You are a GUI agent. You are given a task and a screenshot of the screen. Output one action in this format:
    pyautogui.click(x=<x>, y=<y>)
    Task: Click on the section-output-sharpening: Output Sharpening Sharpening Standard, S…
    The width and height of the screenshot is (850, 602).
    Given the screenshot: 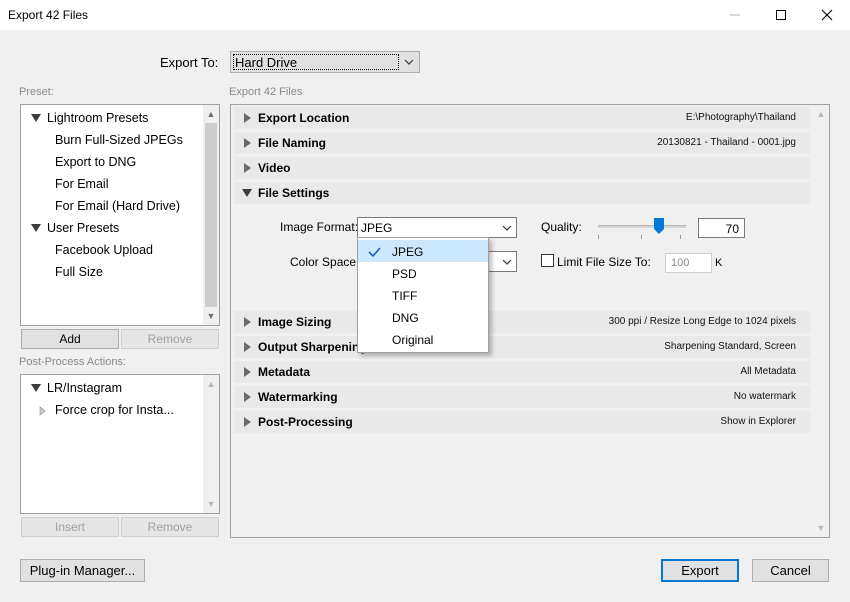 What is the action you would take?
    pyautogui.click(x=522, y=347)
    